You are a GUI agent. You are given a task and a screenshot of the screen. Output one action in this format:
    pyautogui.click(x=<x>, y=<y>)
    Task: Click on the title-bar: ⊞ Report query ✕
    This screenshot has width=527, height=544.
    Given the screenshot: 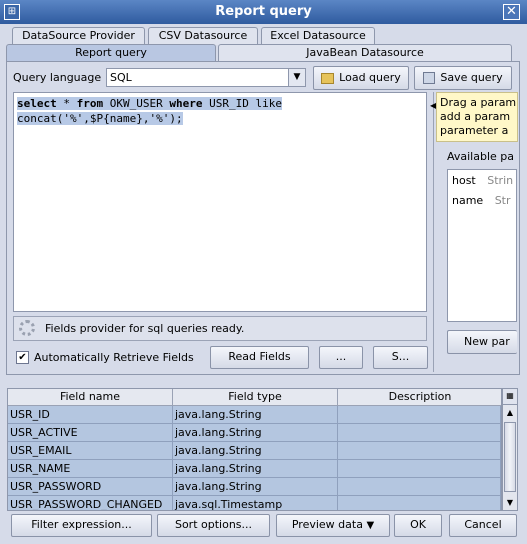 What is the action you would take?
    pyautogui.click(x=263, y=12)
    